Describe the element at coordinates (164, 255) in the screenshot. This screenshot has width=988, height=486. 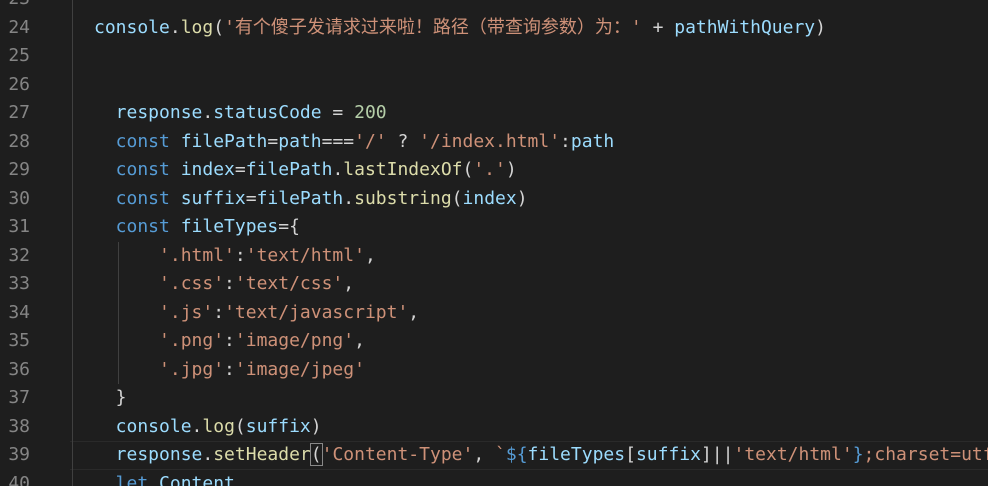
I see `code-token: '.html'` at that location.